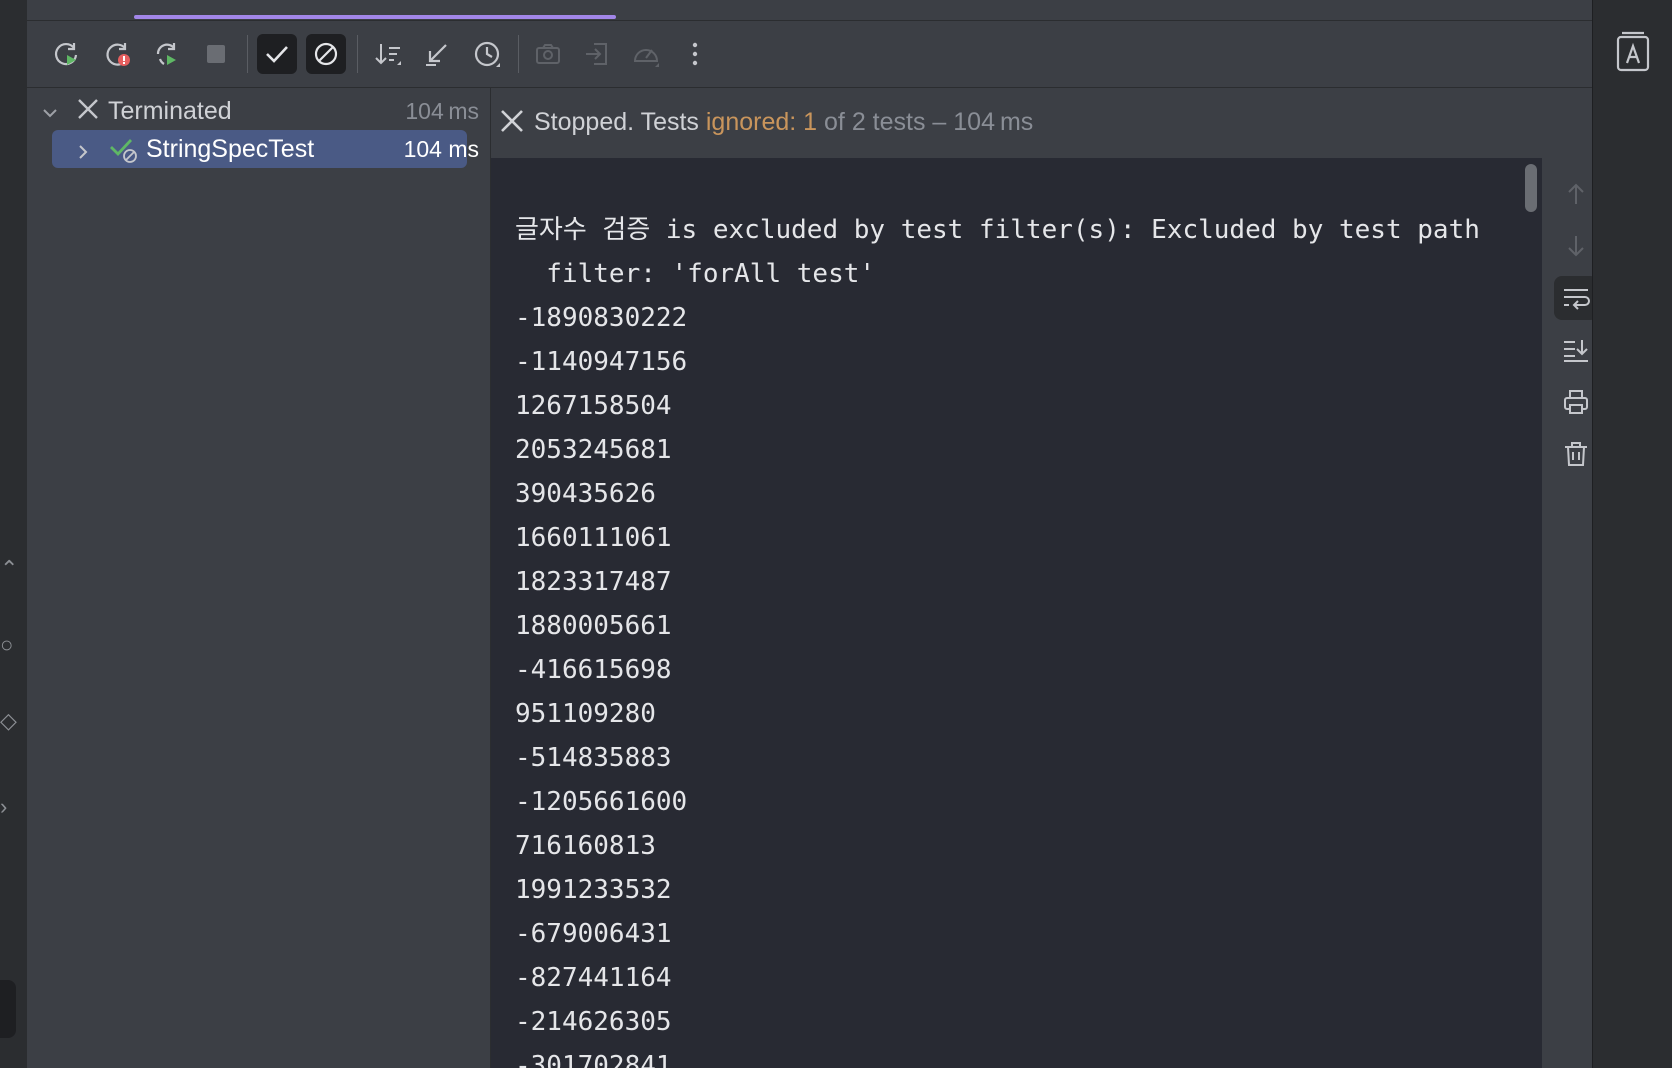 This screenshot has width=1672, height=1068. What do you see at coordinates (646, 54) in the screenshot?
I see `speedometer-icon` at bounding box center [646, 54].